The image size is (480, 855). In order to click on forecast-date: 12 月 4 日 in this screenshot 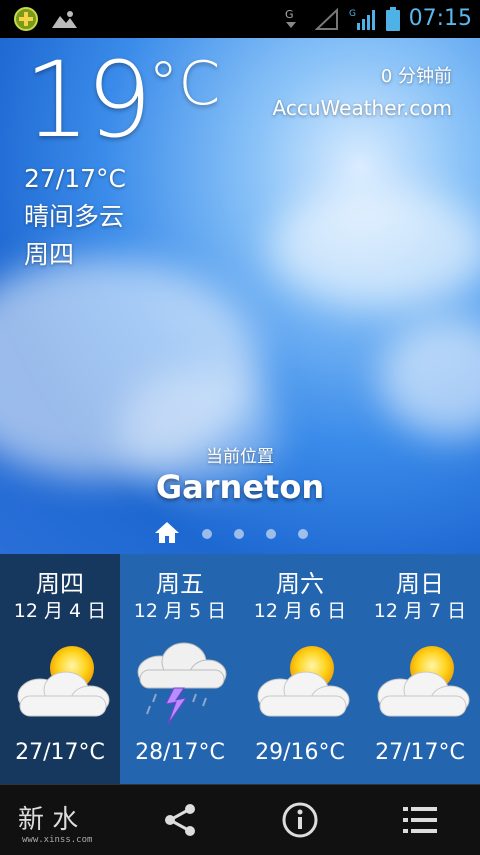, I will do `click(60, 611)`.